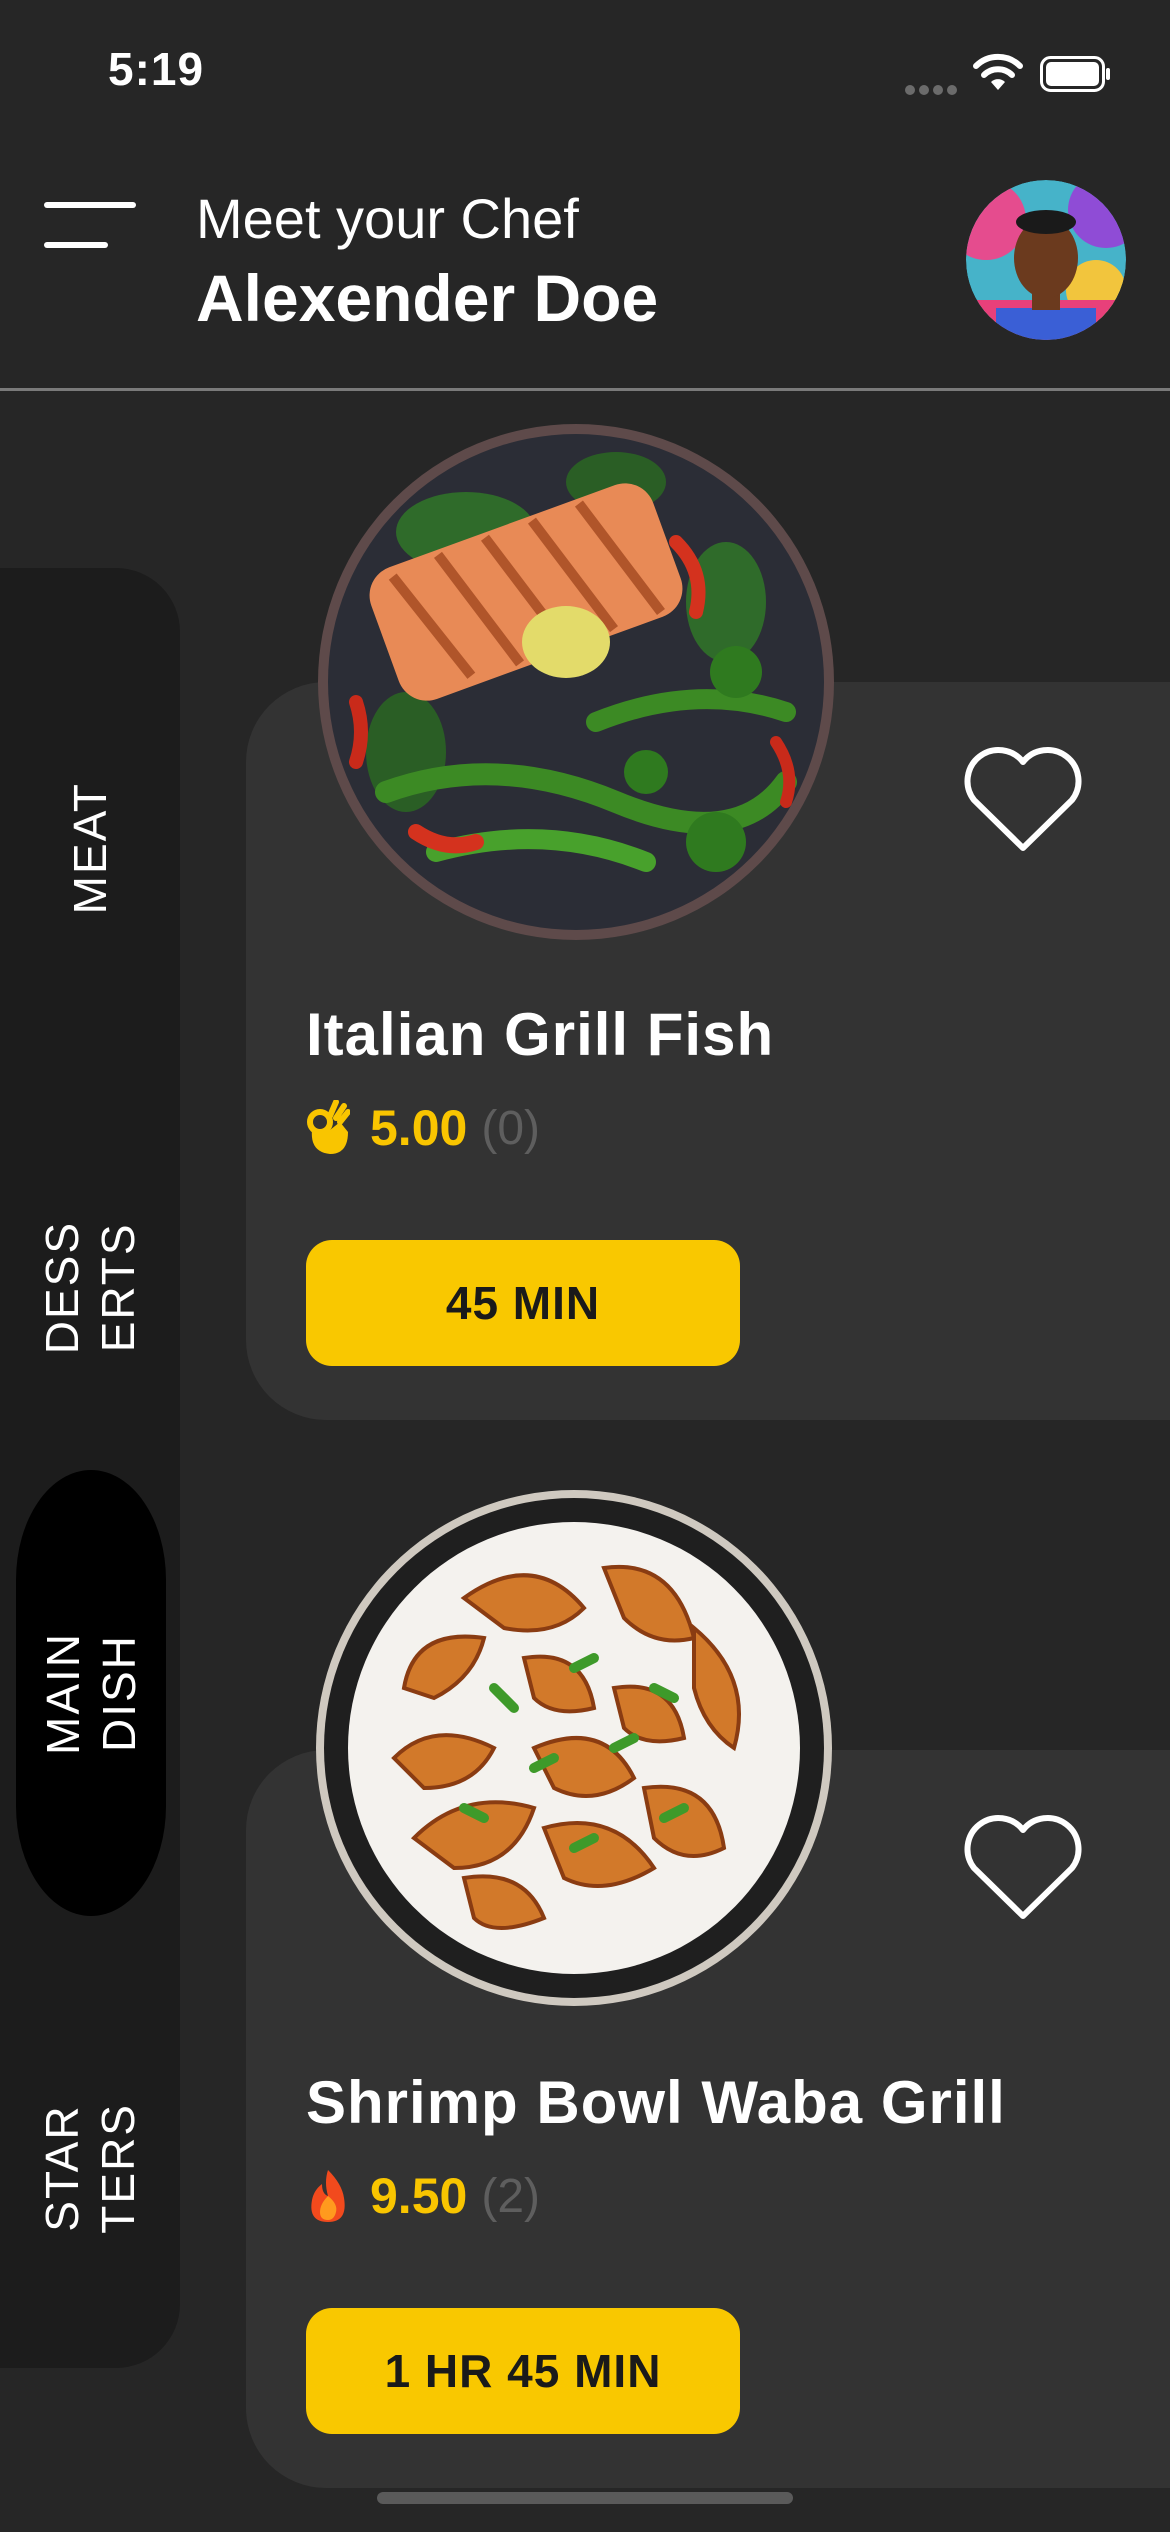 This screenshot has width=1170, height=2532. What do you see at coordinates (523, 2371) in the screenshot?
I see `cook-time-button: 1 HR 45 MIN` at bounding box center [523, 2371].